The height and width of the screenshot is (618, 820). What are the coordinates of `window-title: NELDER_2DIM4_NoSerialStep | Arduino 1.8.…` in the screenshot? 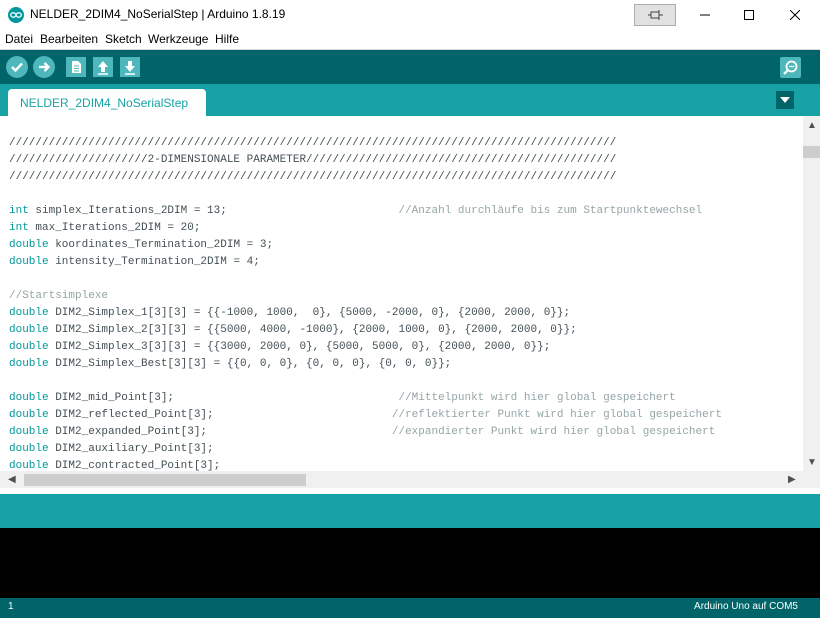 It's located at (158, 14).